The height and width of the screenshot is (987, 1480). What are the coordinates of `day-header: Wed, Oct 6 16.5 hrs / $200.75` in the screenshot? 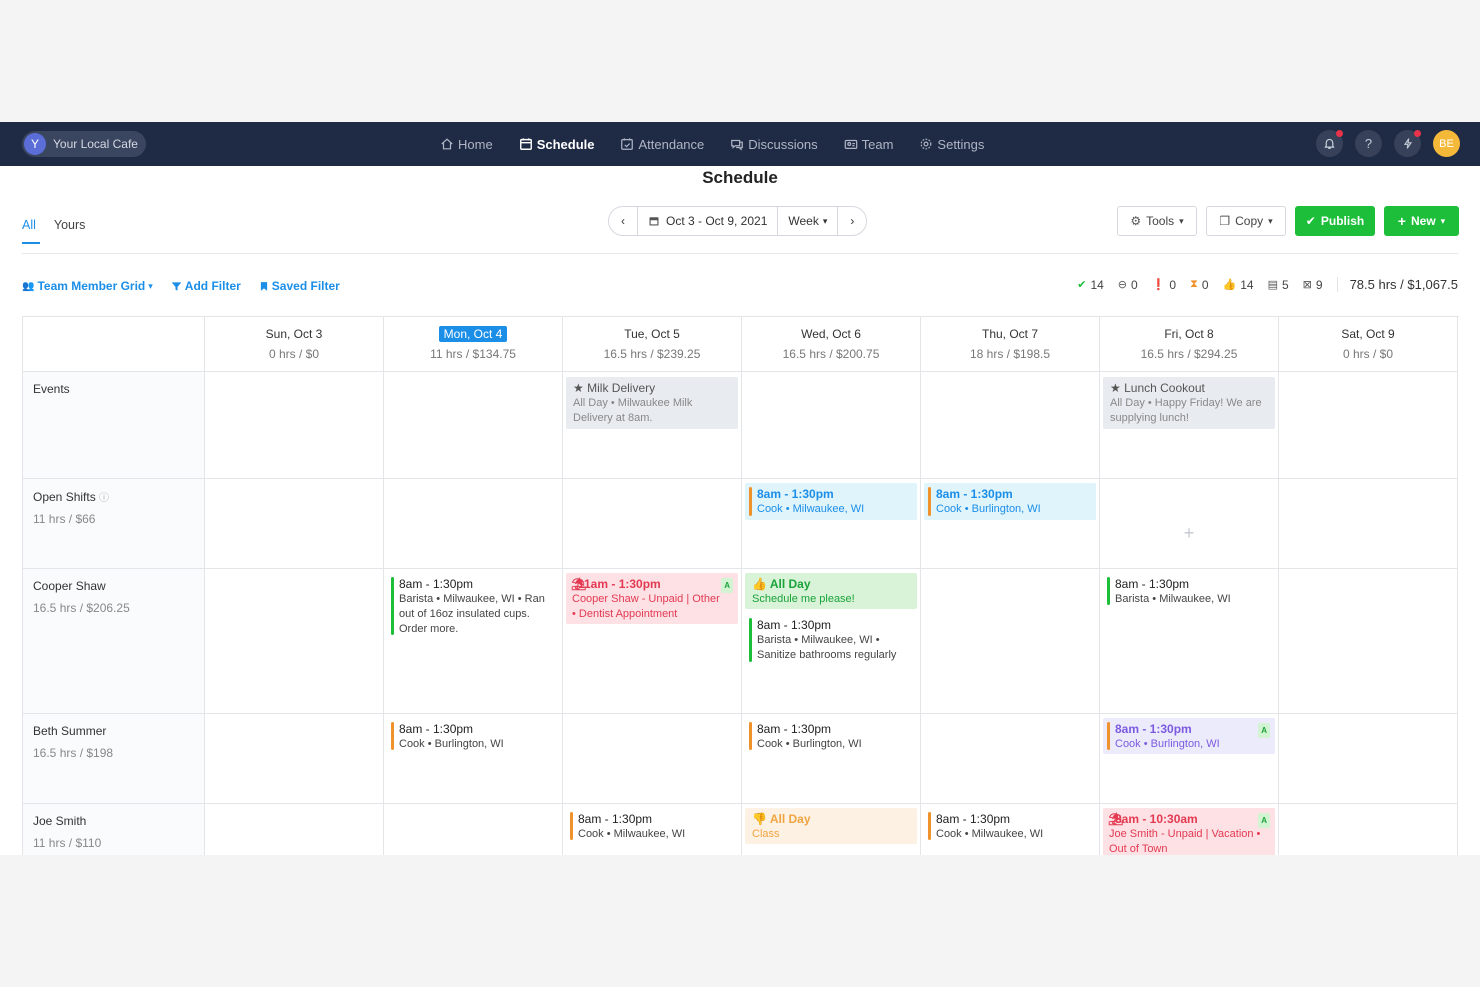 It's located at (831, 344).